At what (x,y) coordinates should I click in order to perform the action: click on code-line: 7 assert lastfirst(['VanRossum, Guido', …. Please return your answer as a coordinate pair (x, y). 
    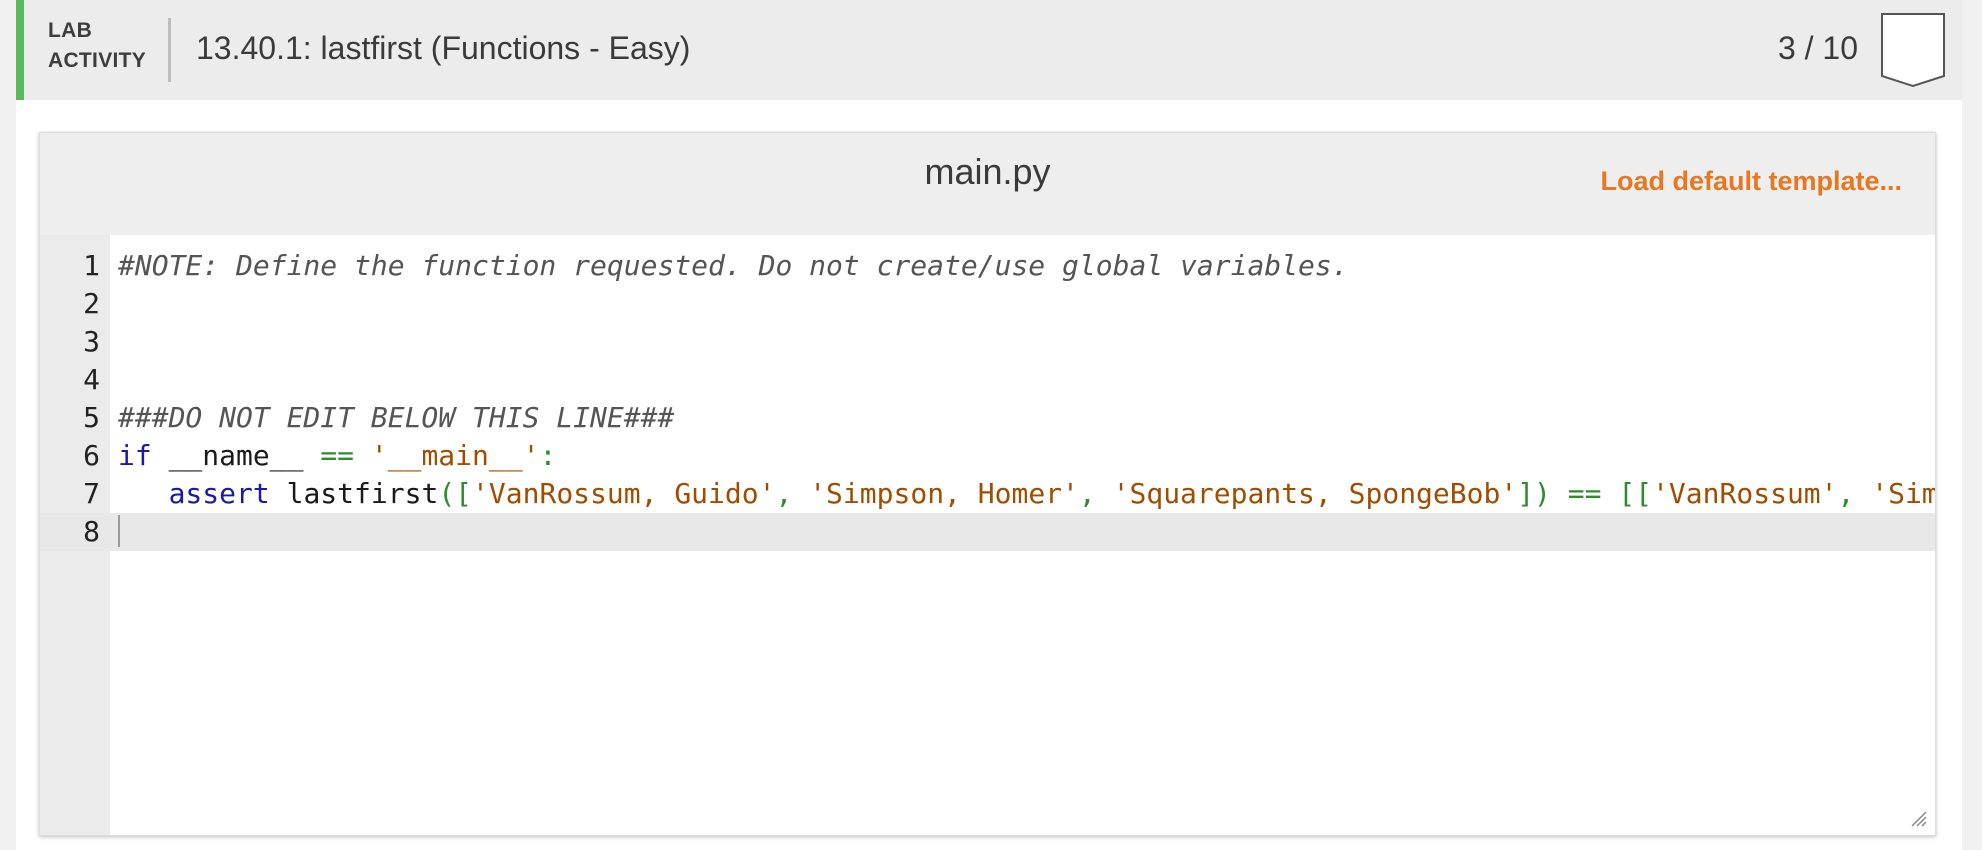
    Looking at the image, I should click on (987, 494).